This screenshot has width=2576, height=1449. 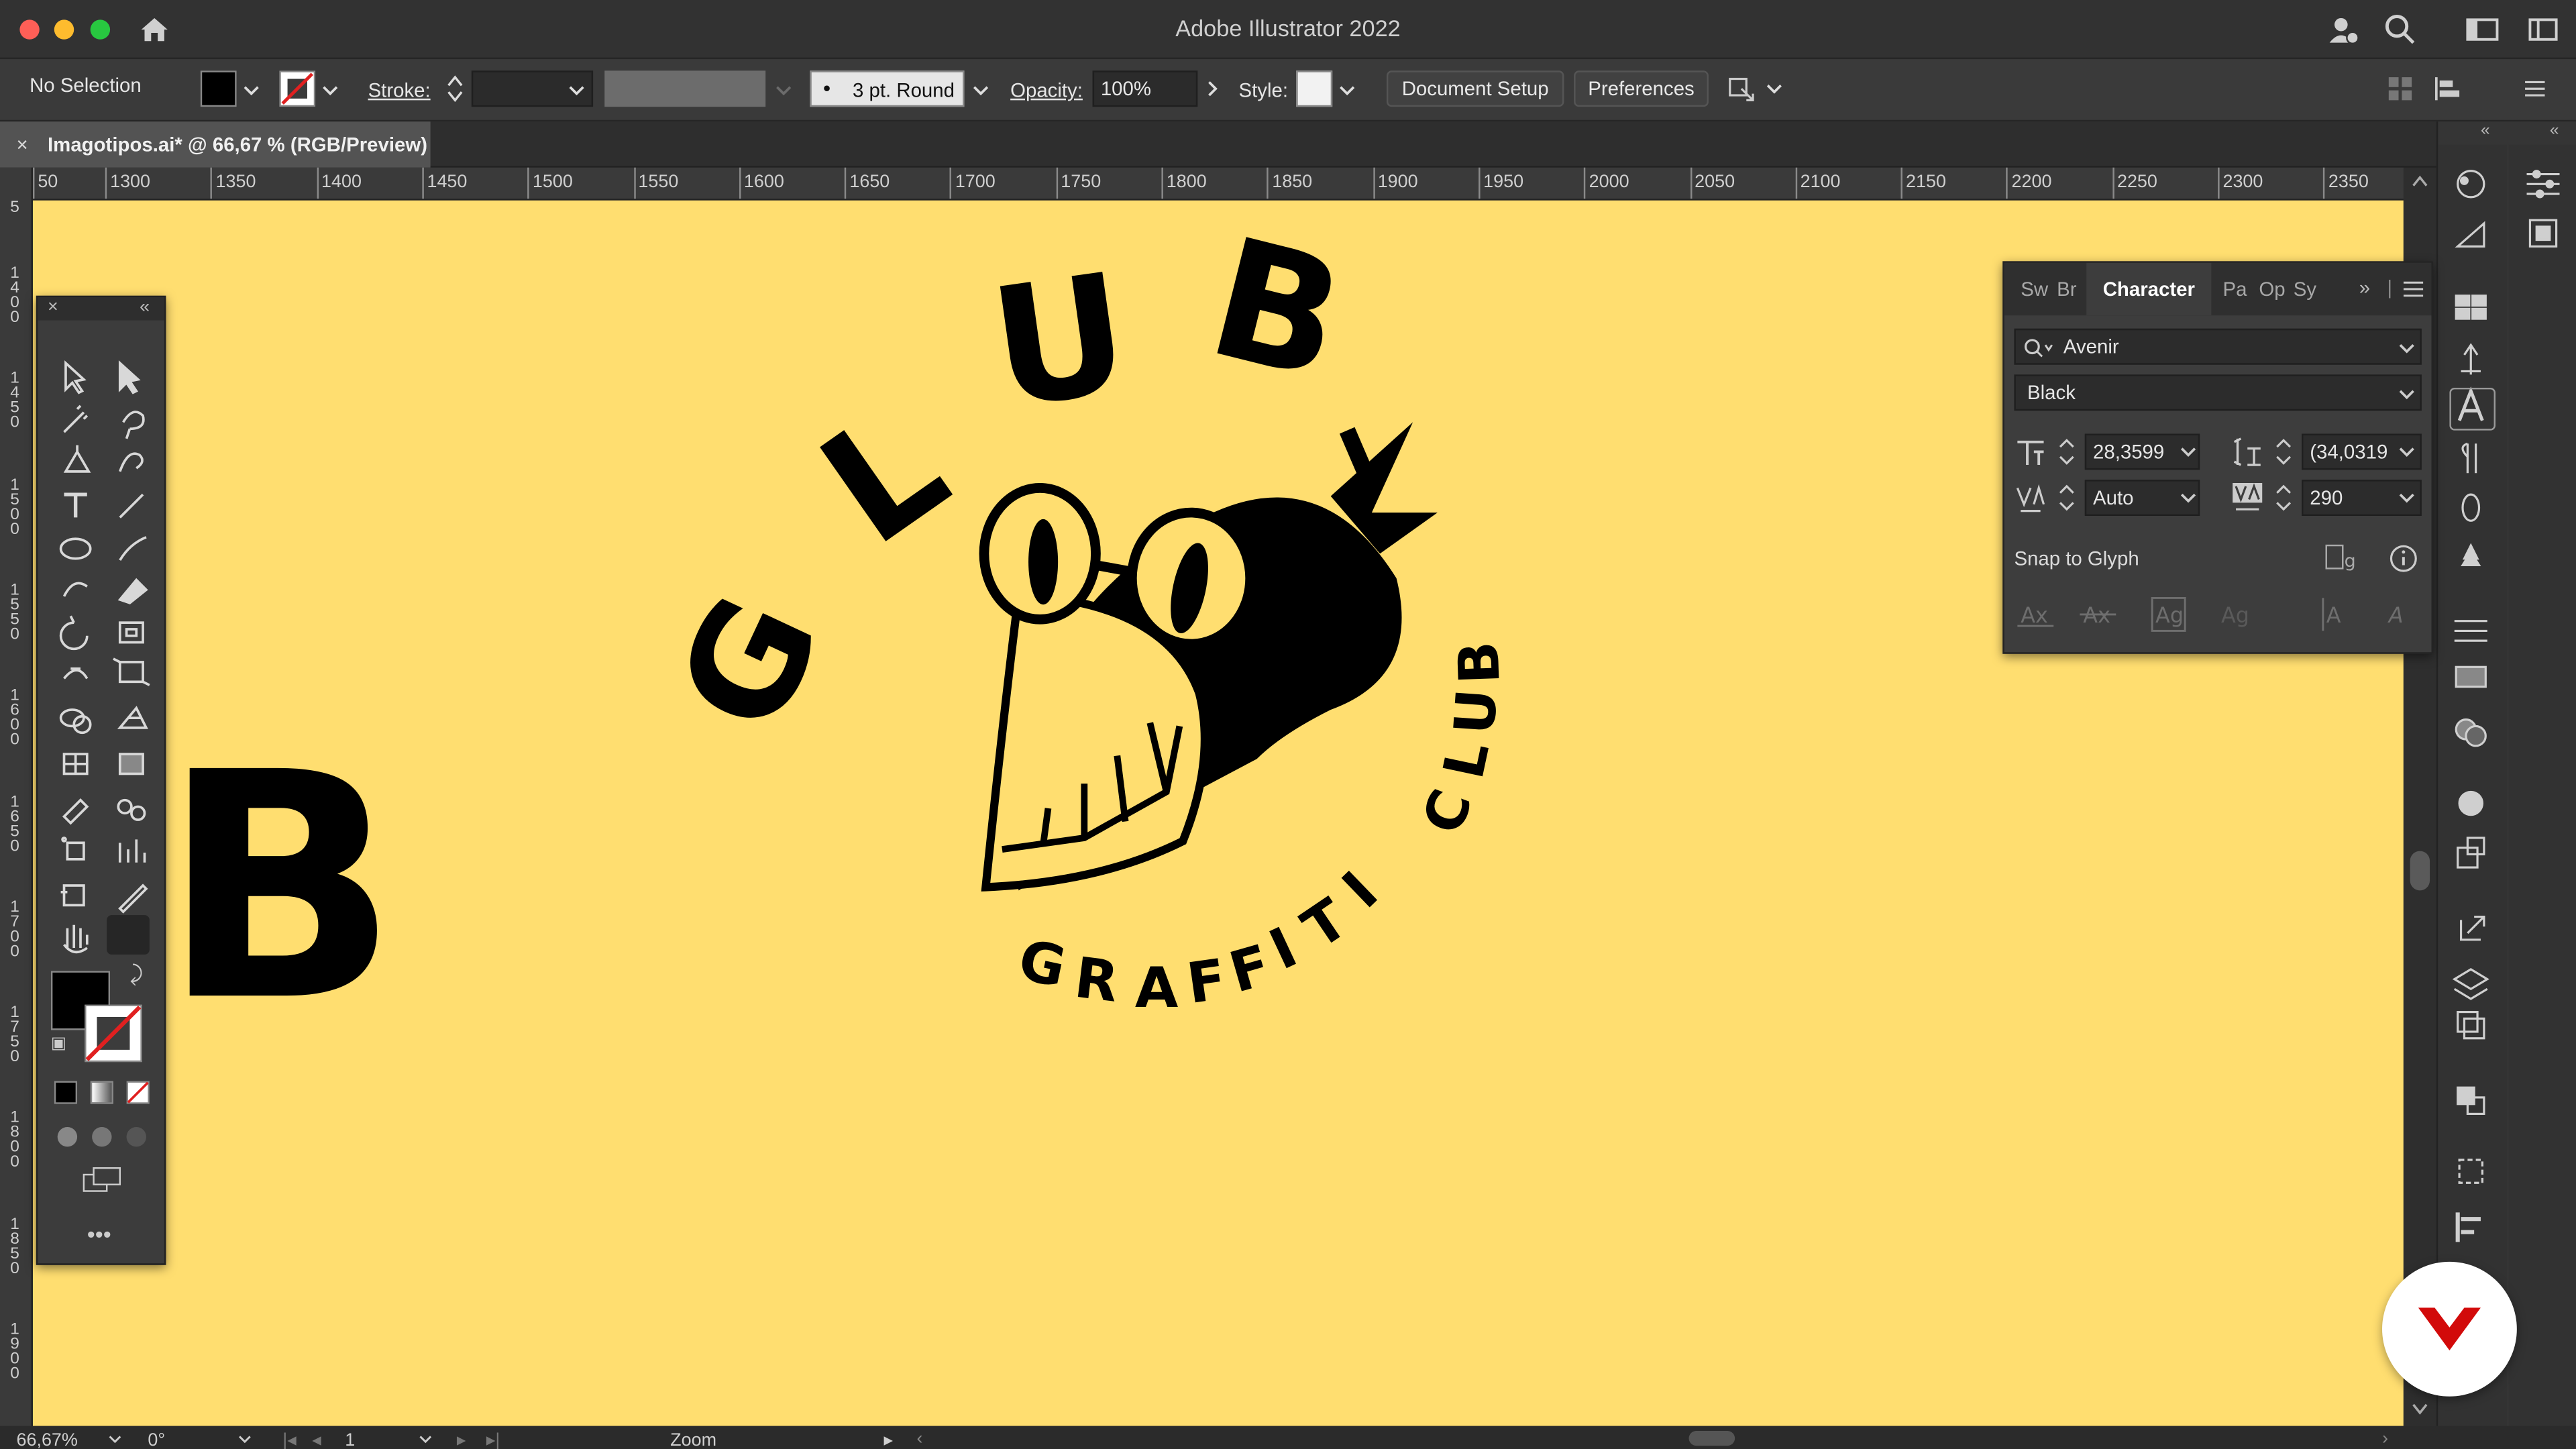 I want to click on preferences-button: Preferences, so click(x=1641, y=88).